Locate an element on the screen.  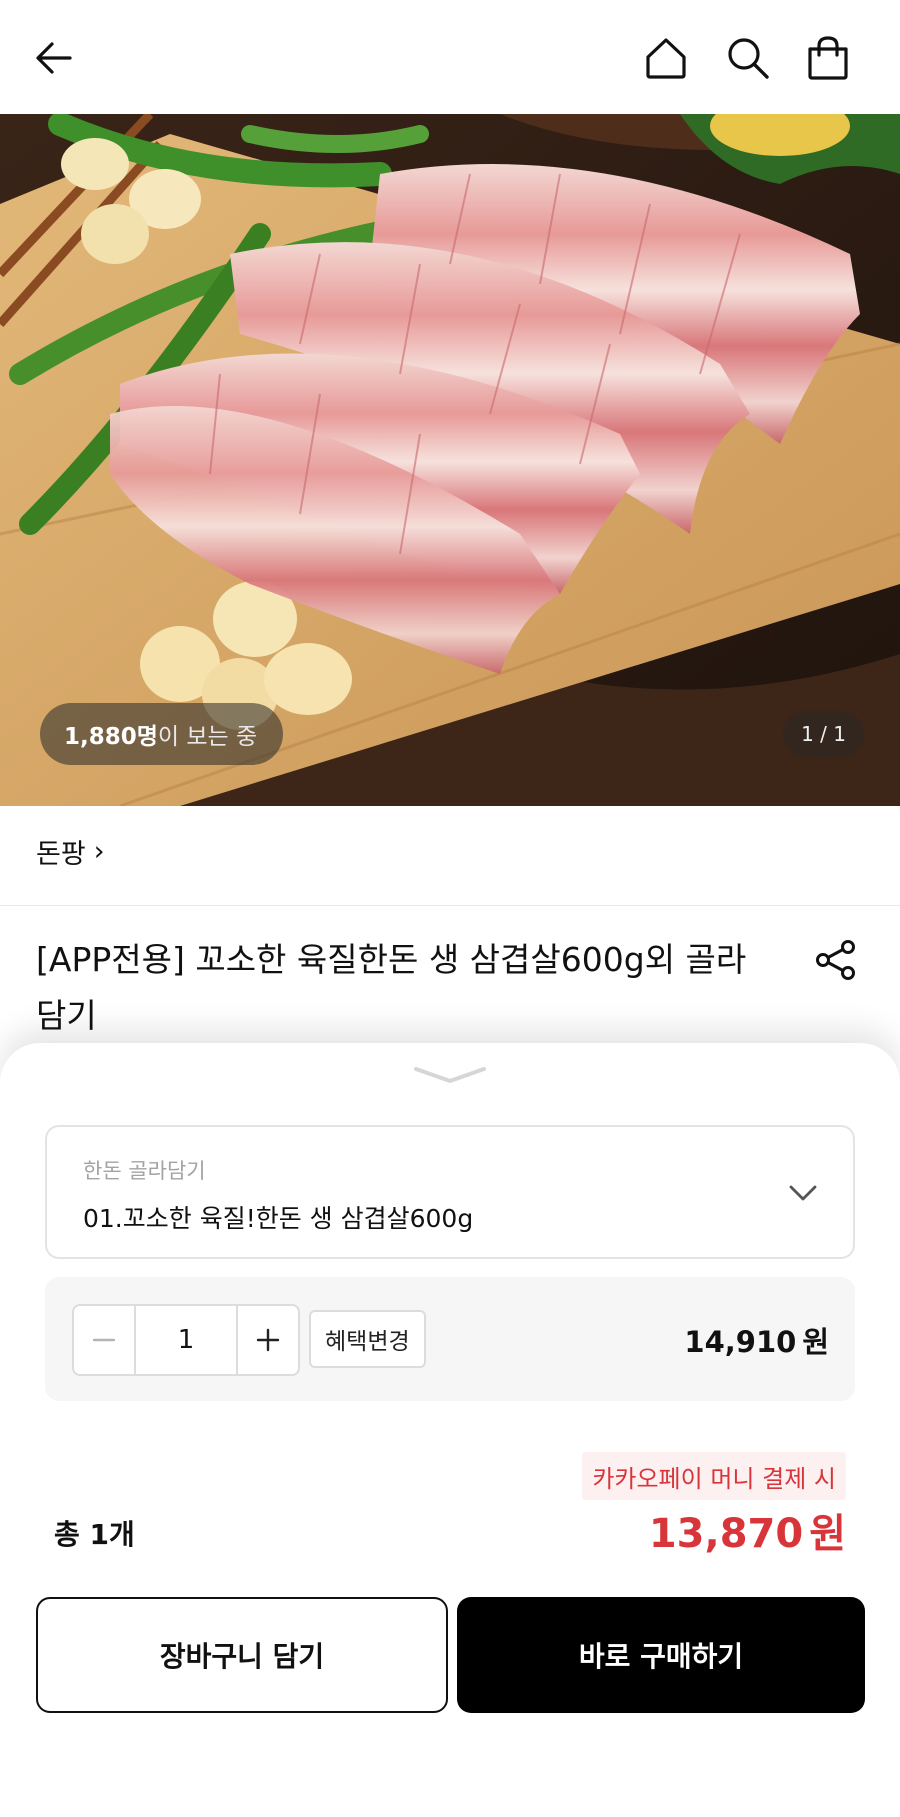
search-button is located at coordinates (748, 58).